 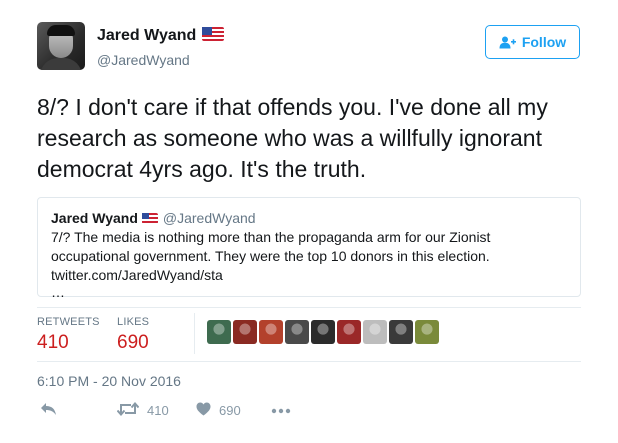 I want to click on author-name-row: Jared Wyand, so click(x=161, y=36).